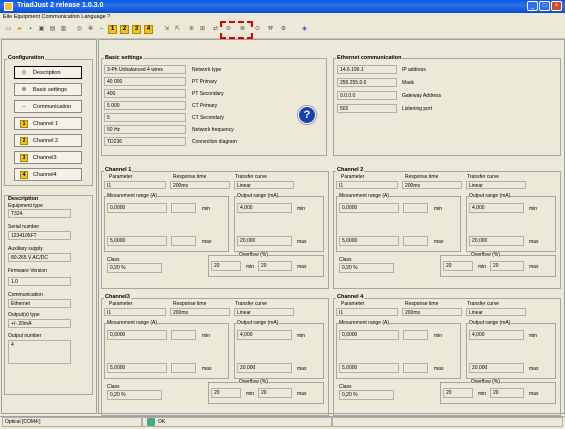 Image resolution: width=565 pixels, height=429 pixels. I want to click on new-icon: ▭, so click(8, 29).